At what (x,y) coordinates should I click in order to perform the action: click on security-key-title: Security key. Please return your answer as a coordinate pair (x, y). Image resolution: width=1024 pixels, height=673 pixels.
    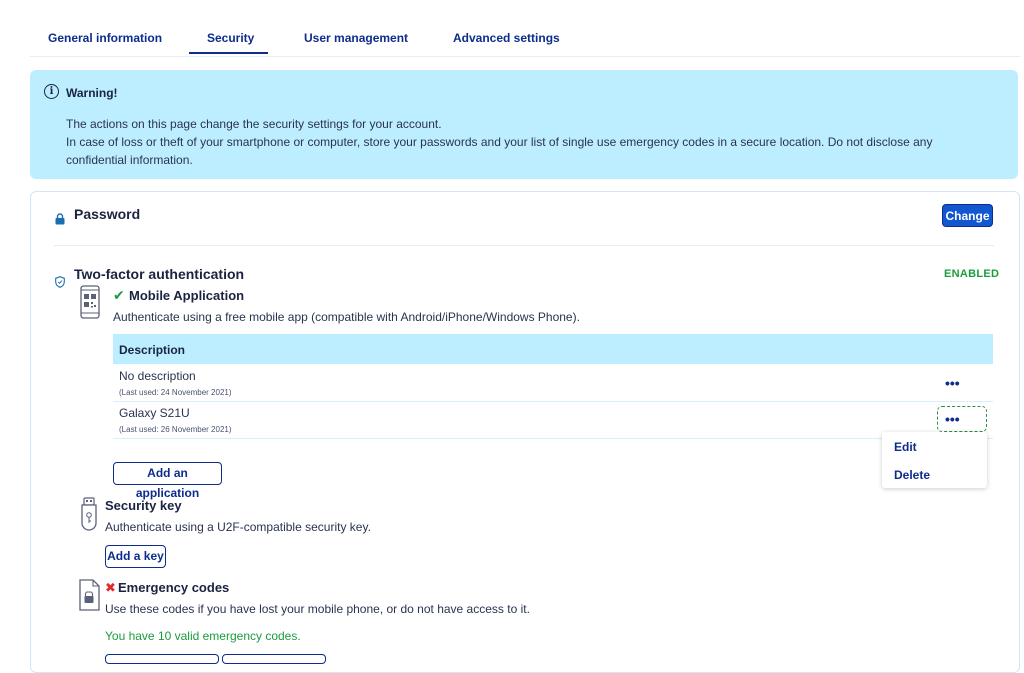
    Looking at the image, I should click on (143, 505).